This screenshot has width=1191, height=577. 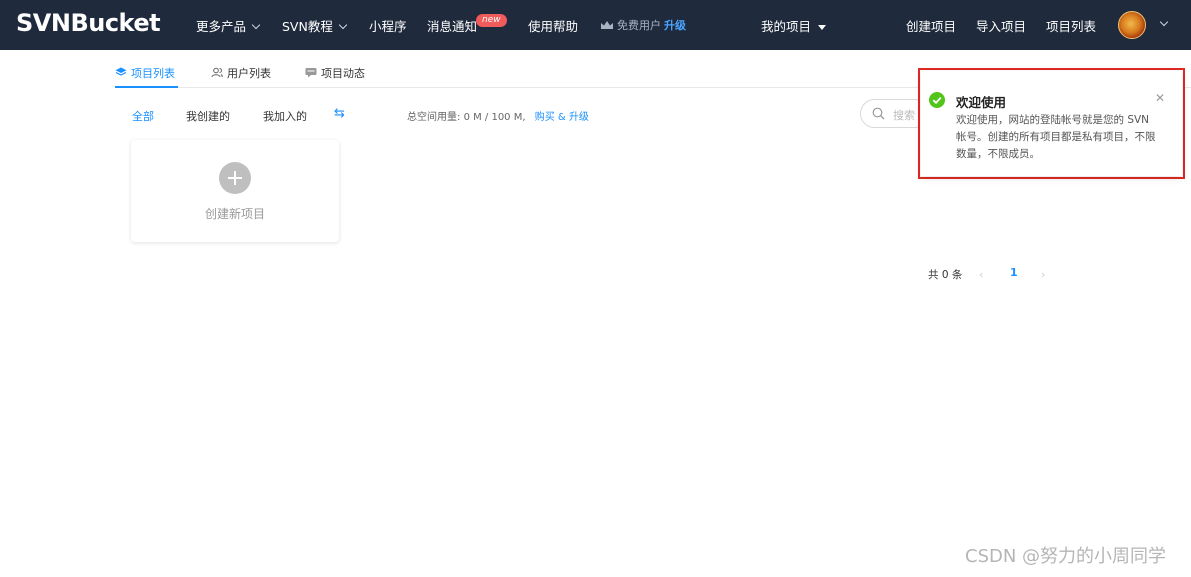 I want to click on free-user-status: 免费用户 升级, so click(x=643, y=25).